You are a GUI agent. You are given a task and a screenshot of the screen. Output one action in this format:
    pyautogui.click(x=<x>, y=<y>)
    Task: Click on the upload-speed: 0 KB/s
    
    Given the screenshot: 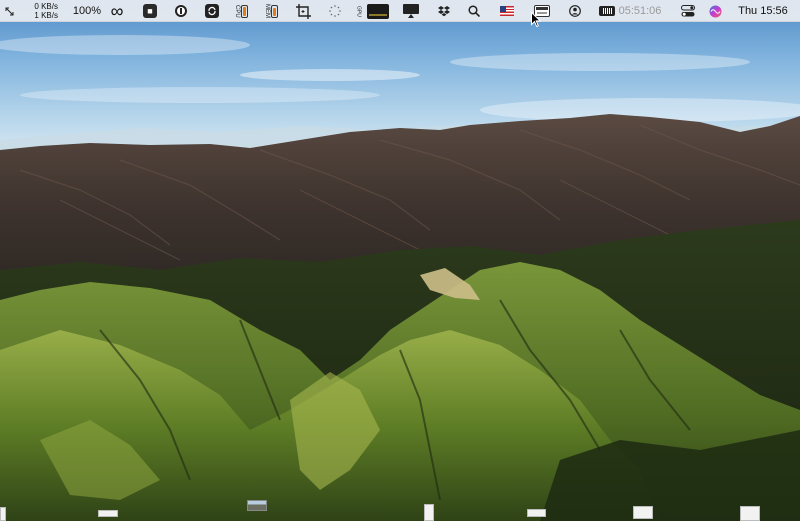 What is the action you would take?
    pyautogui.click(x=46, y=6)
    